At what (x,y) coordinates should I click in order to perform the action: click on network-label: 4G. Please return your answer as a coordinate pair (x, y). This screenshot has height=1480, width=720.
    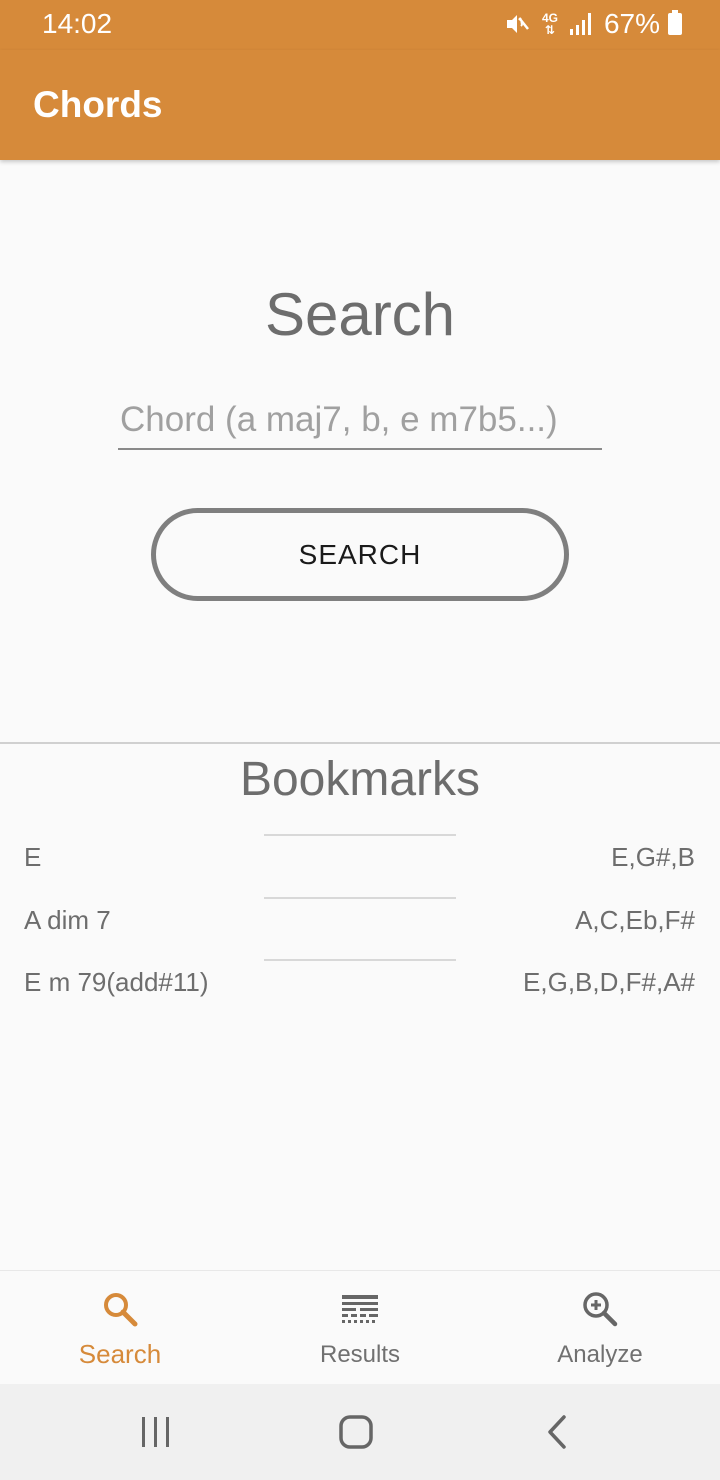
    Looking at the image, I should click on (549, 18).